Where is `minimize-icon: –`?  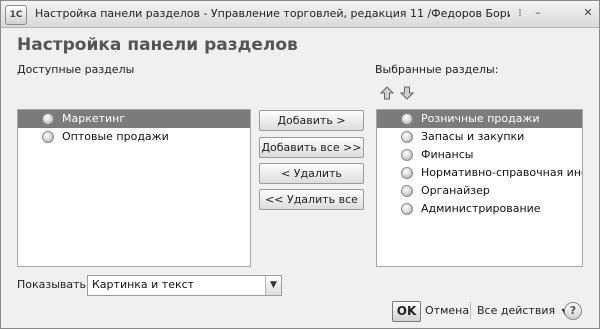
minimize-icon: – is located at coordinates (538, 13).